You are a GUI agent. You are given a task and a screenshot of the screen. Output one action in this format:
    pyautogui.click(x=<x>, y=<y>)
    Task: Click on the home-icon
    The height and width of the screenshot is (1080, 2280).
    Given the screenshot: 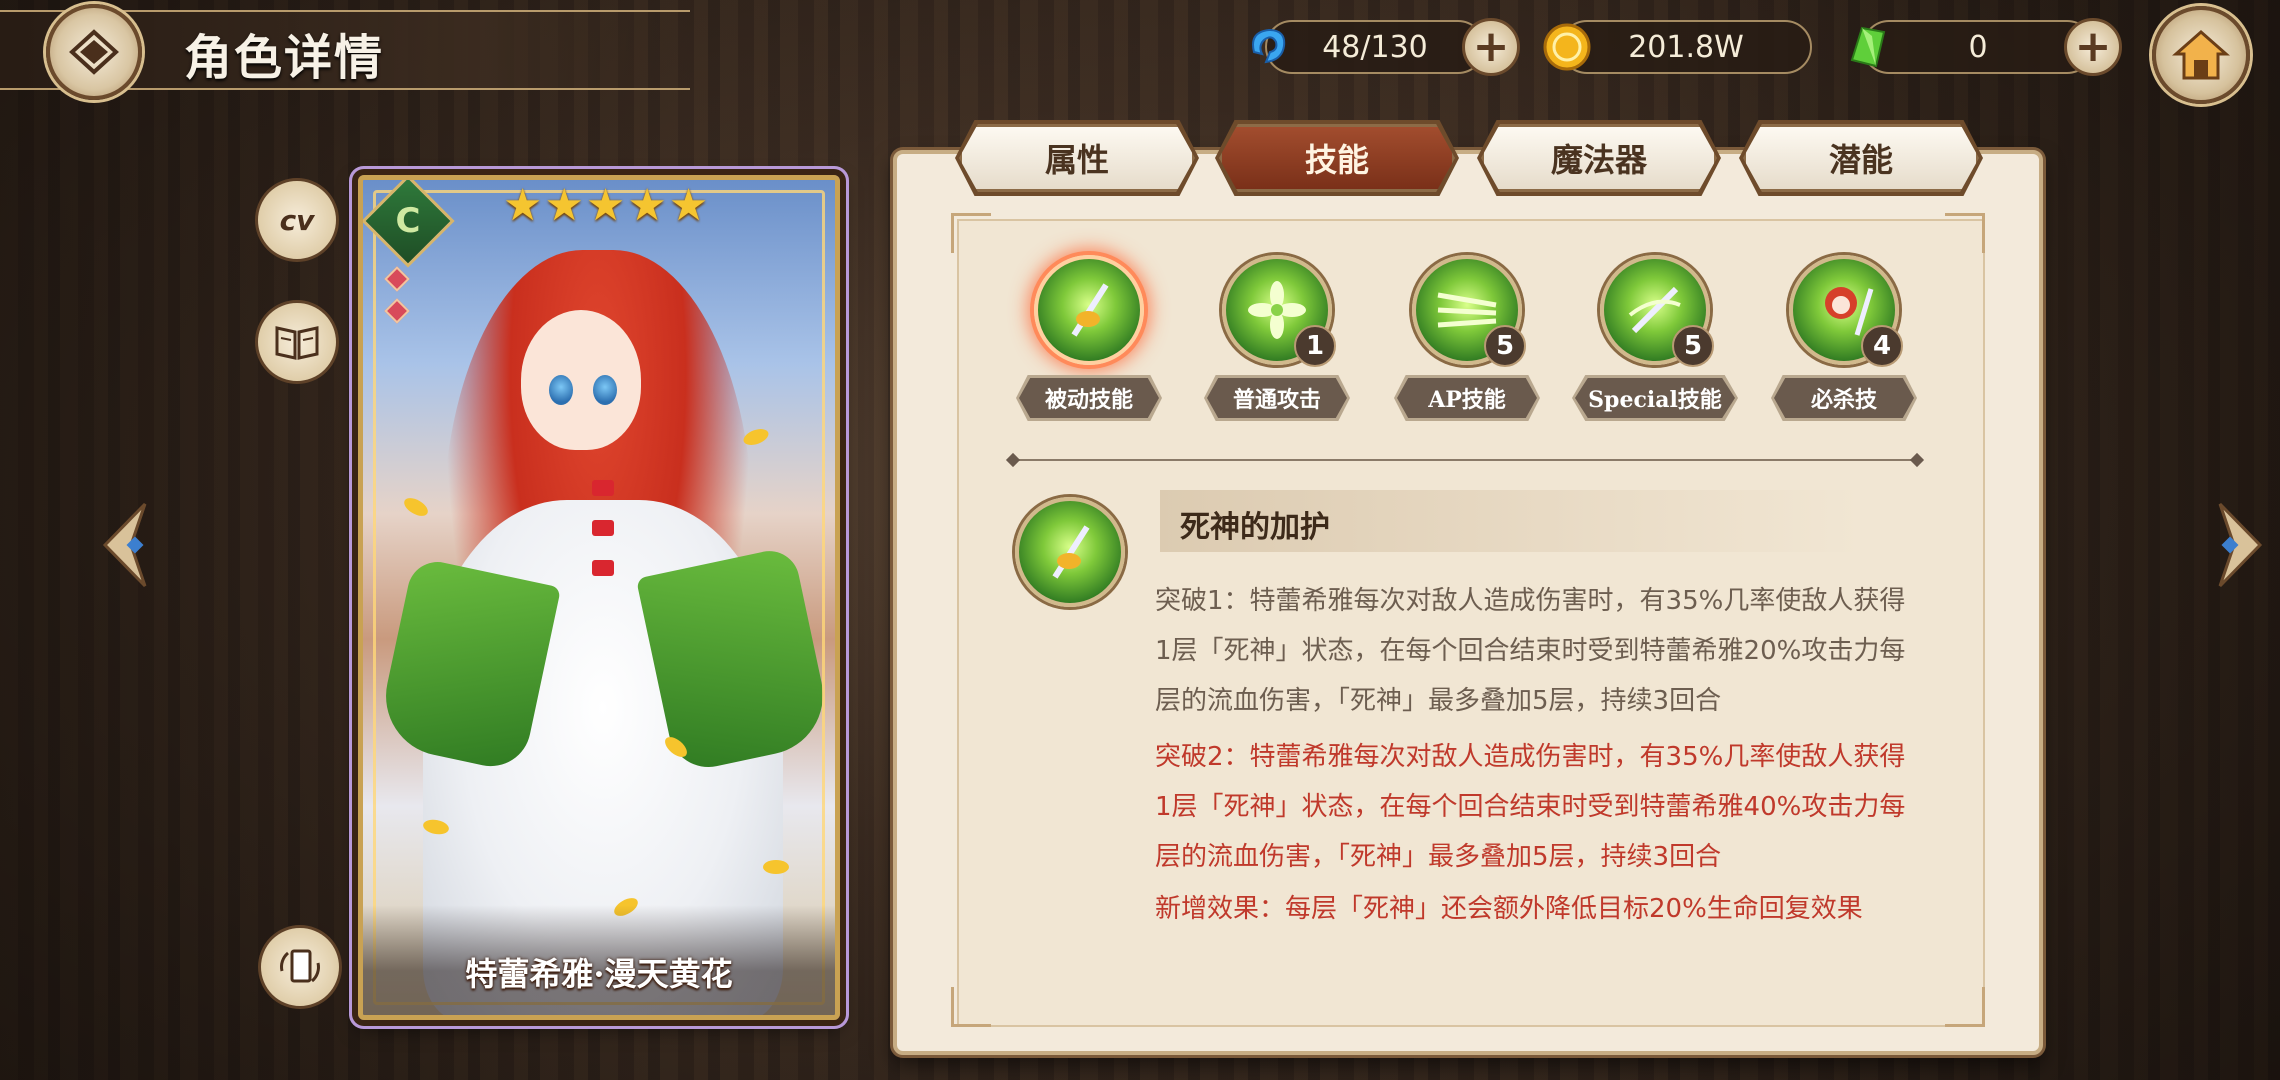 What is the action you would take?
    pyautogui.click(x=2201, y=55)
    